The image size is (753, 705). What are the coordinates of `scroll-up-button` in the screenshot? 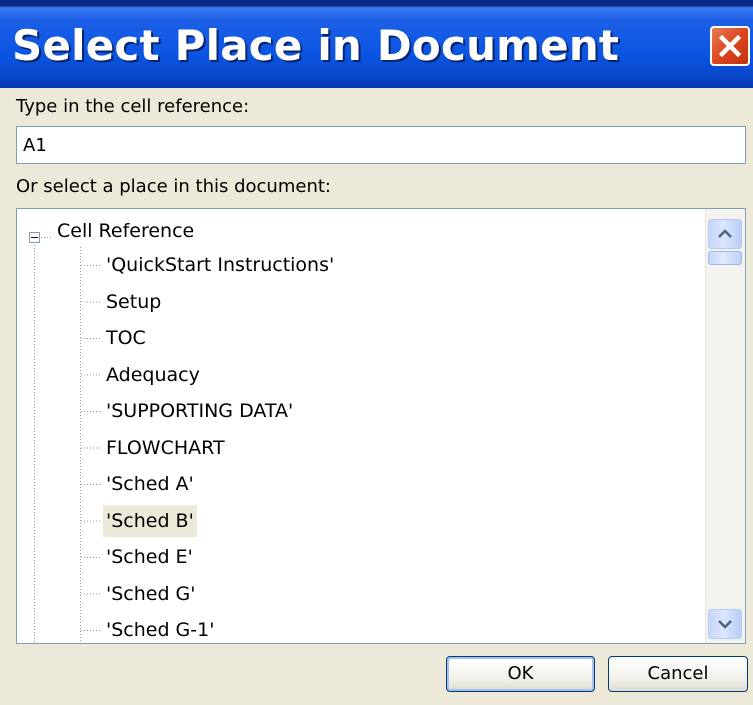 It's located at (725, 234).